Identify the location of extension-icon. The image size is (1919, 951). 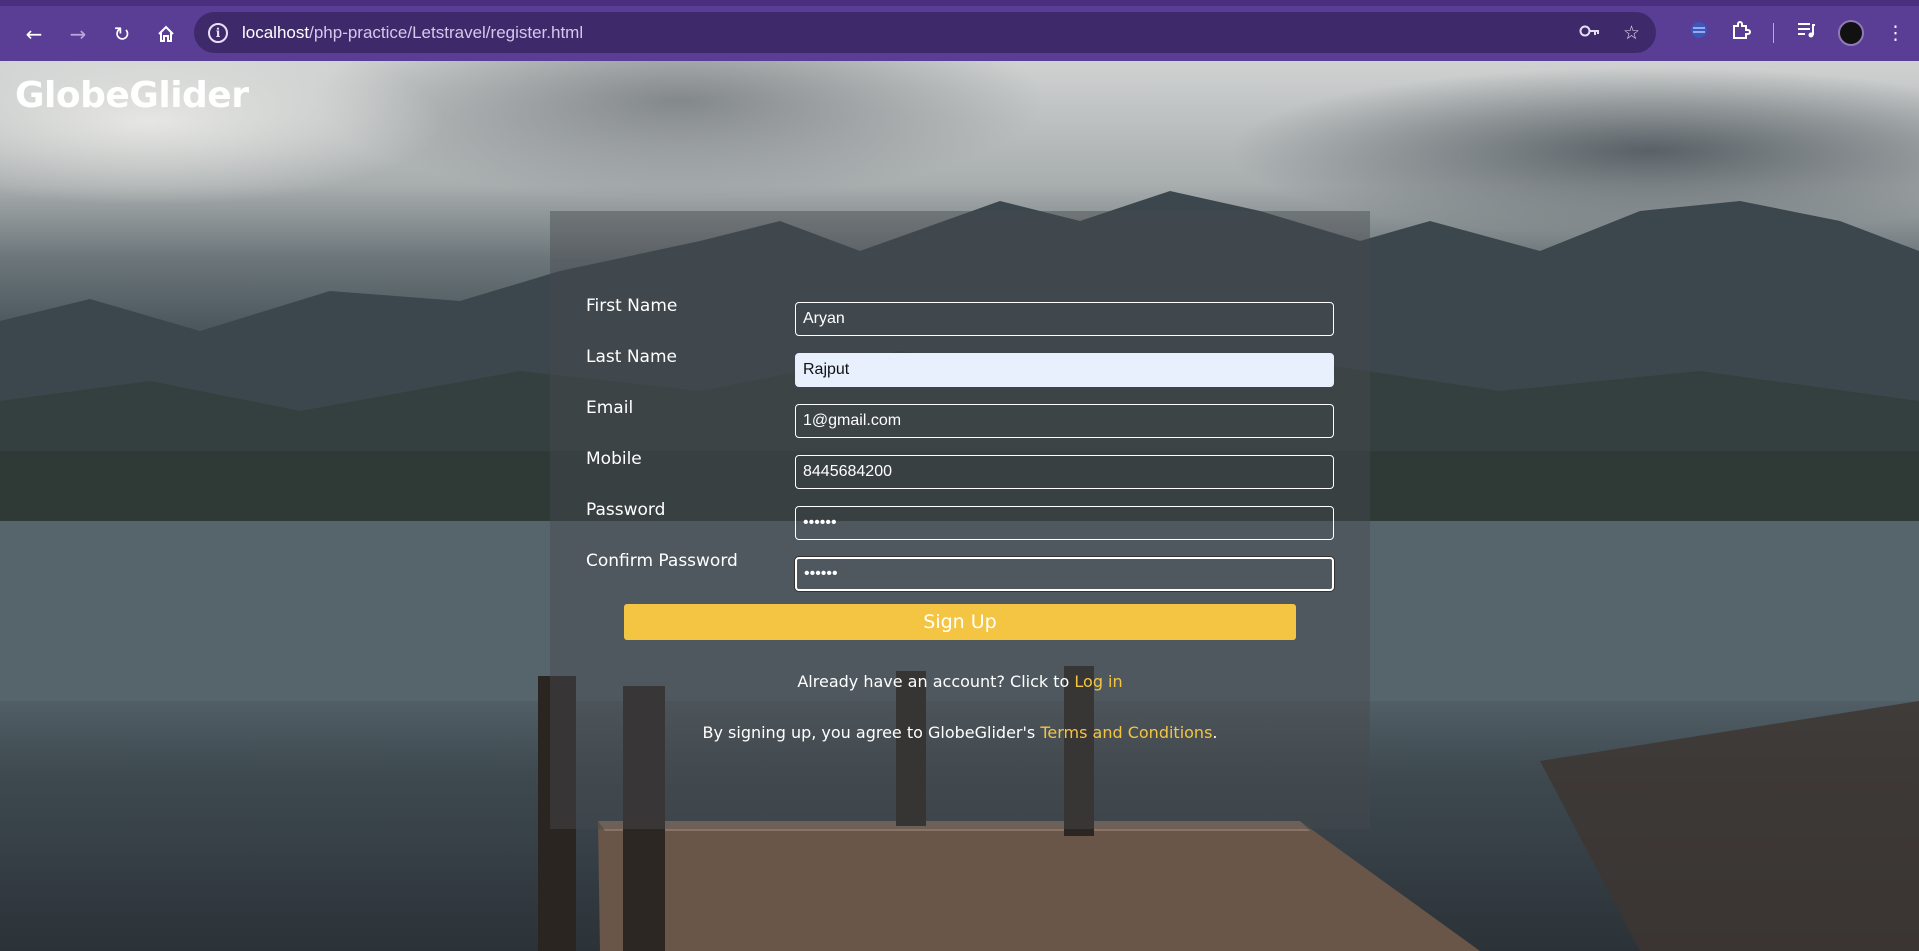
(1699, 32).